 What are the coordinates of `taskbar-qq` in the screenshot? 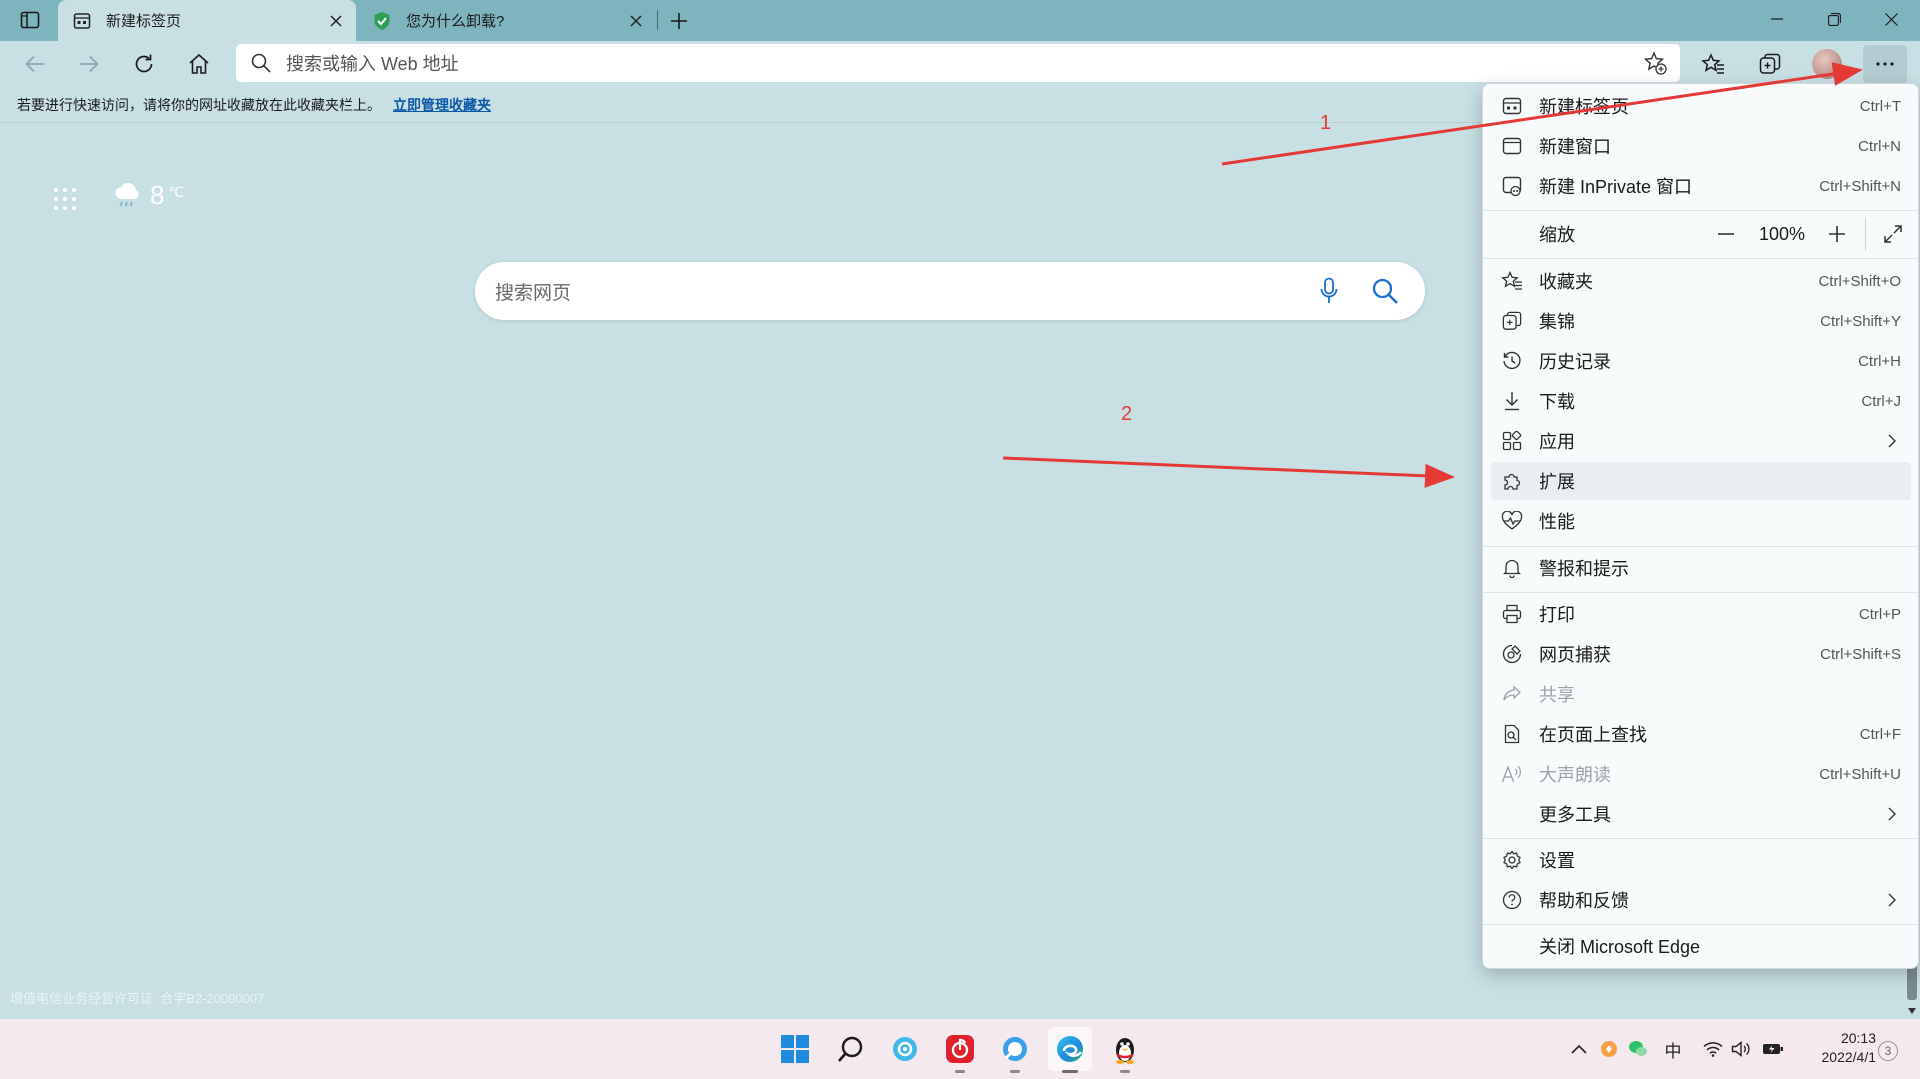 It's located at (1125, 1050).